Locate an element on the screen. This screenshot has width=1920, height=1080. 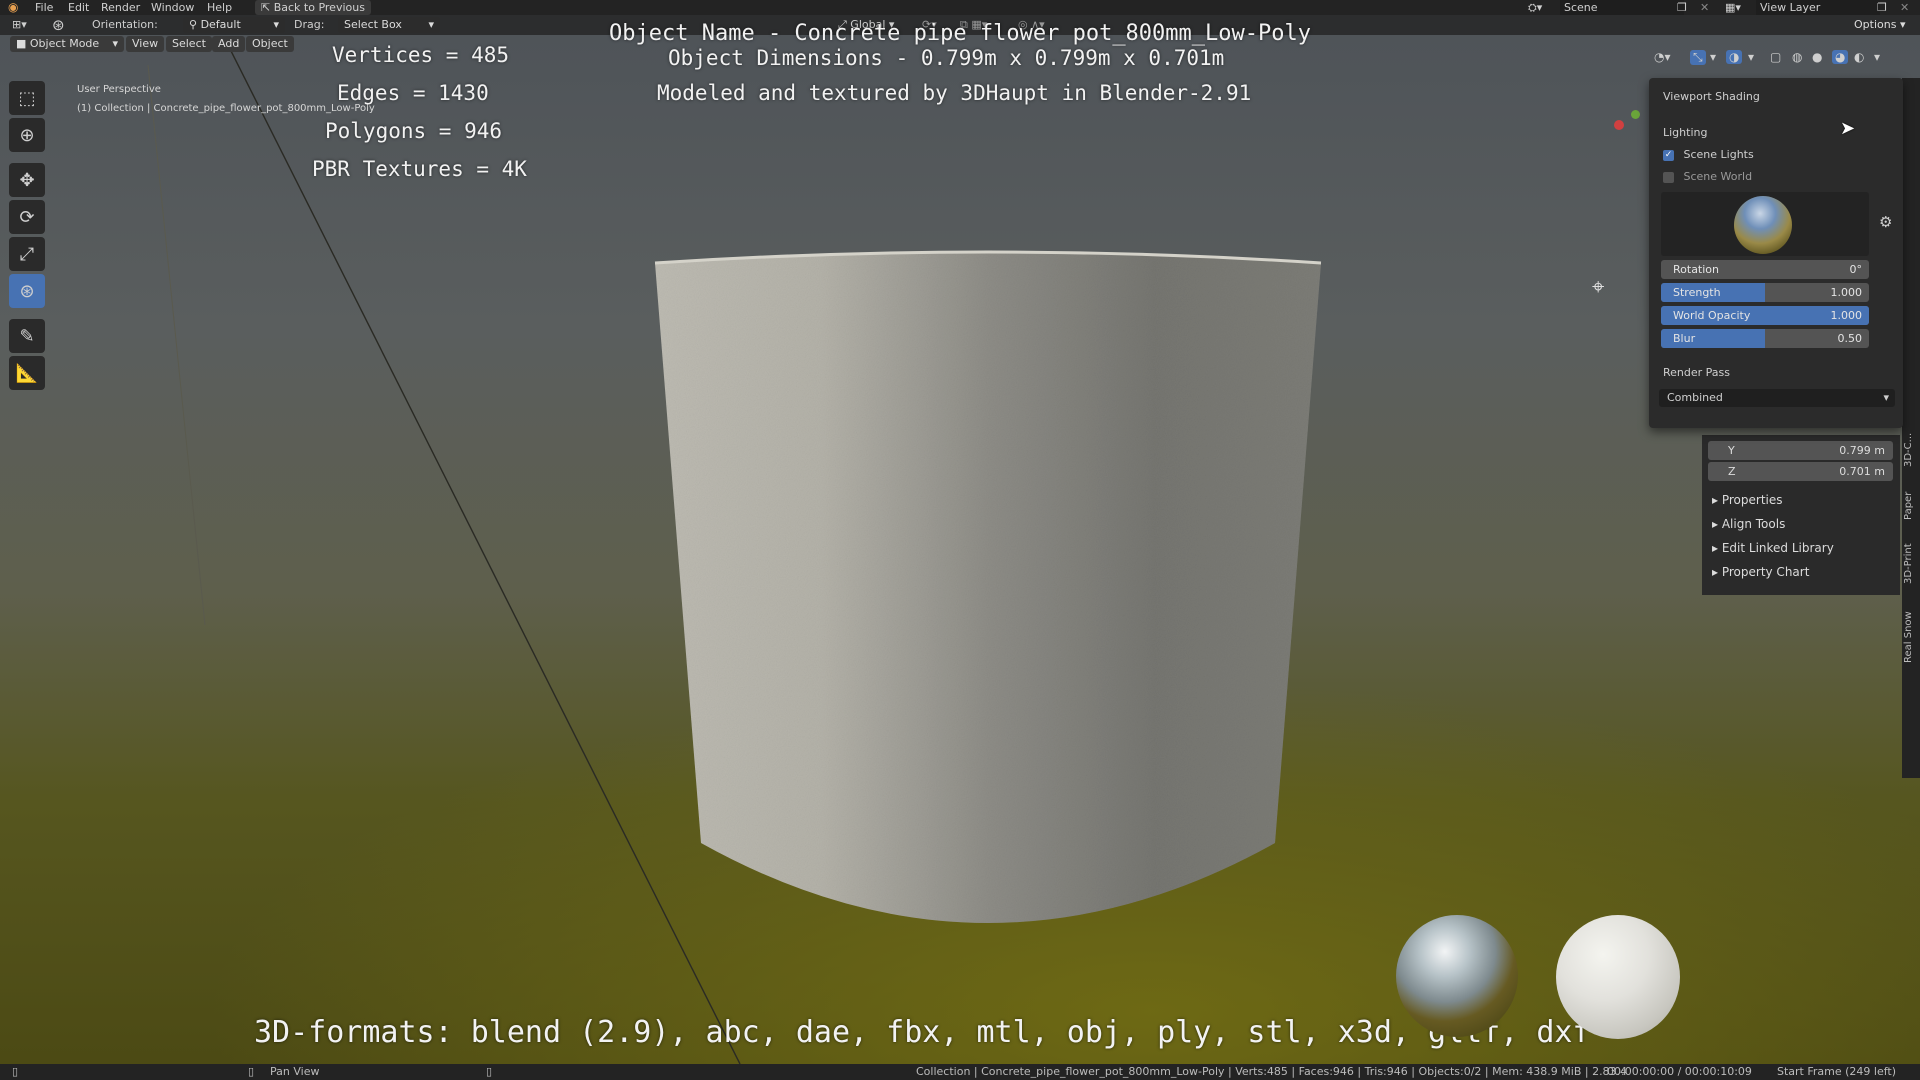
back-icon: ⇱ is located at coordinates (267, 7).